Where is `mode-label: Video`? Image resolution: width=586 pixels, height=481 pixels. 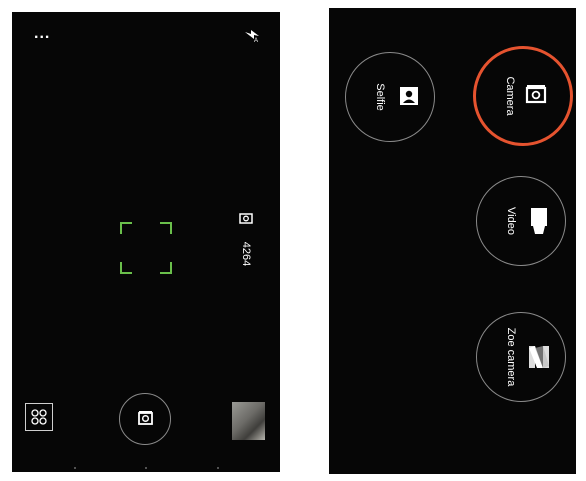 mode-label: Video is located at coordinates (511, 221).